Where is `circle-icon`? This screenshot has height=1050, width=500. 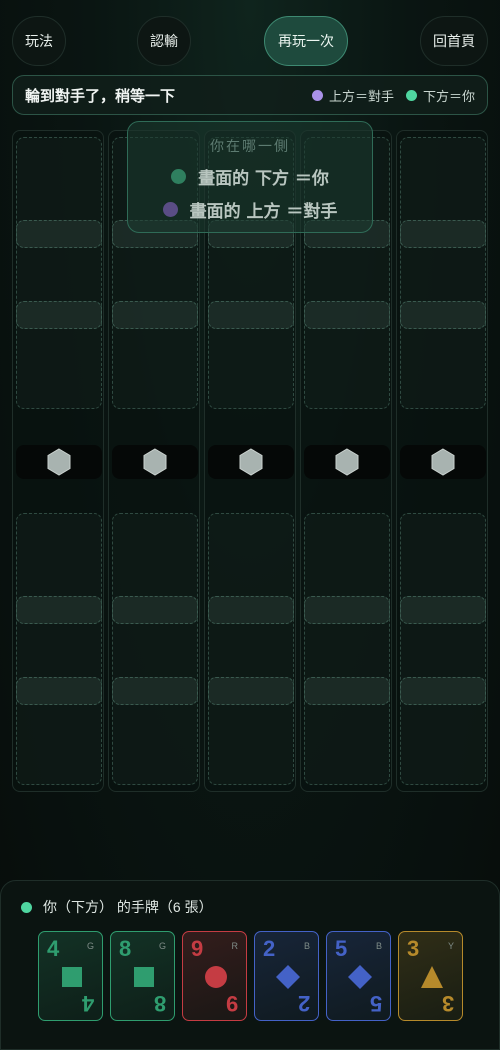 circle-icon is located at coordinates (216, 977).